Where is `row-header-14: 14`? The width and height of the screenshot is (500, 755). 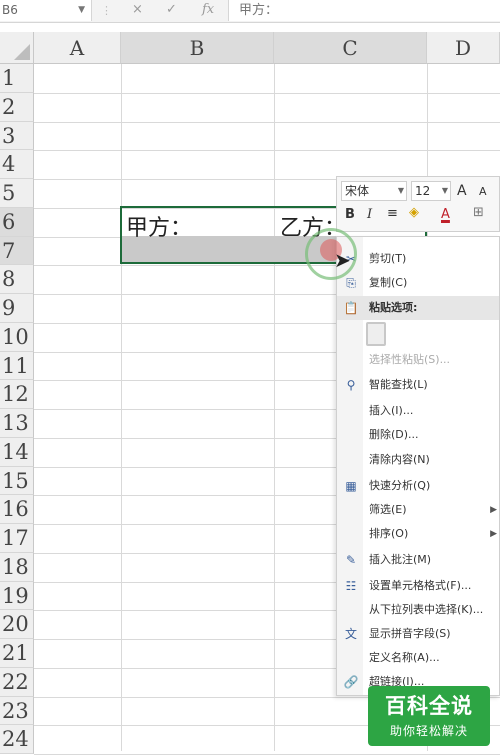 row-header-14: 14 is located at coordinates (17, 452).